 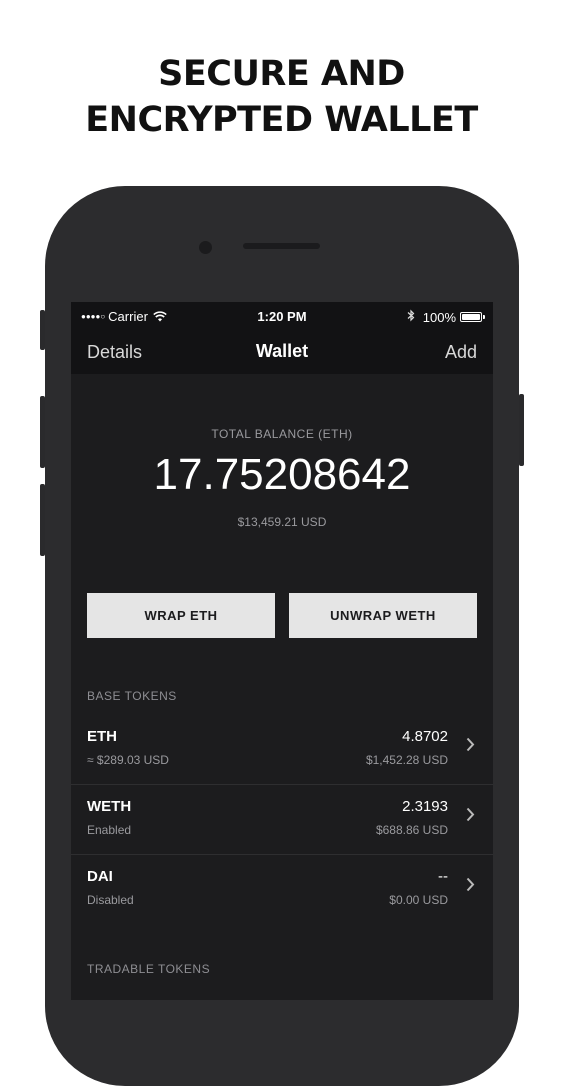 I want to click on total-balance-usd: $13,459.21 USD, so click(x=282, y=522).